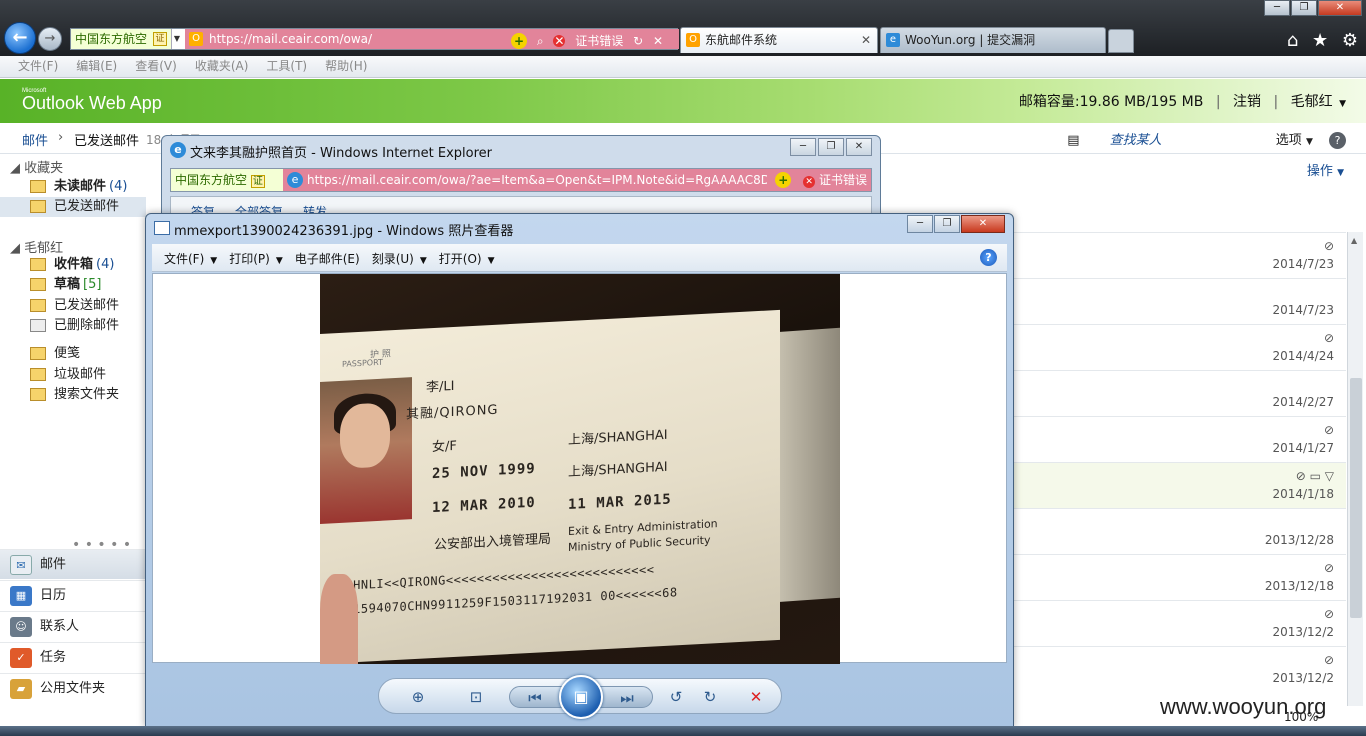 The width and height of the screenshot is (1366, 736). I want to click on find-someone-input: 查找某人, so click(1136, 140).